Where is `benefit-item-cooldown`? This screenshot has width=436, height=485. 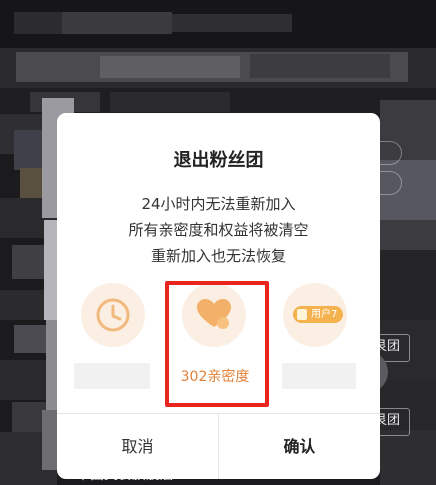 benefit-item-cooldown is located at coordinates (113, 315).